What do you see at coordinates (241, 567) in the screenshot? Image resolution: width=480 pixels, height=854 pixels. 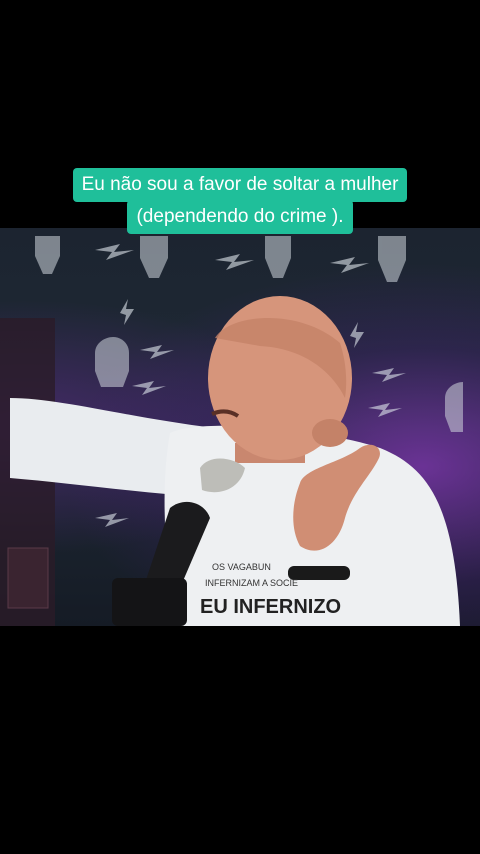 I see `shirt-print-line1: OS VAGABUN` at bounding box center [241, 567].